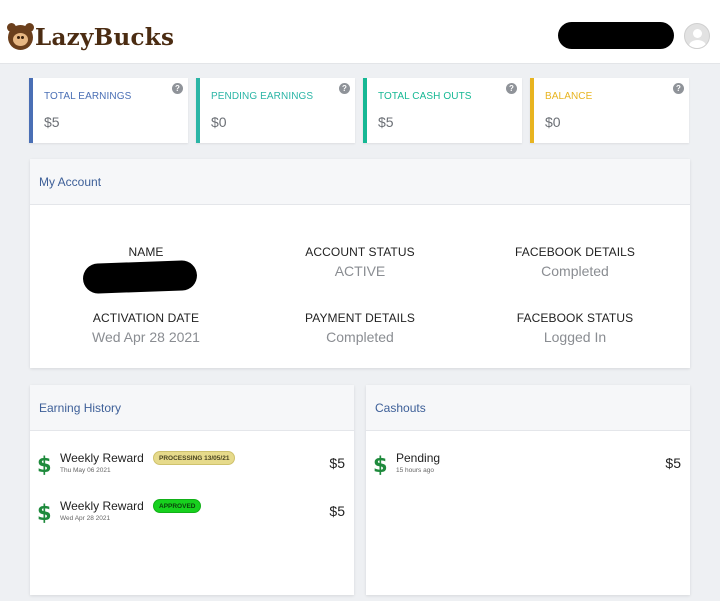 Image resolution: width=720 pixels, height=601 pixels. Describe the element at coordinates (697, 36) in the screenshot. I see `user-avatar-icon` at that location.